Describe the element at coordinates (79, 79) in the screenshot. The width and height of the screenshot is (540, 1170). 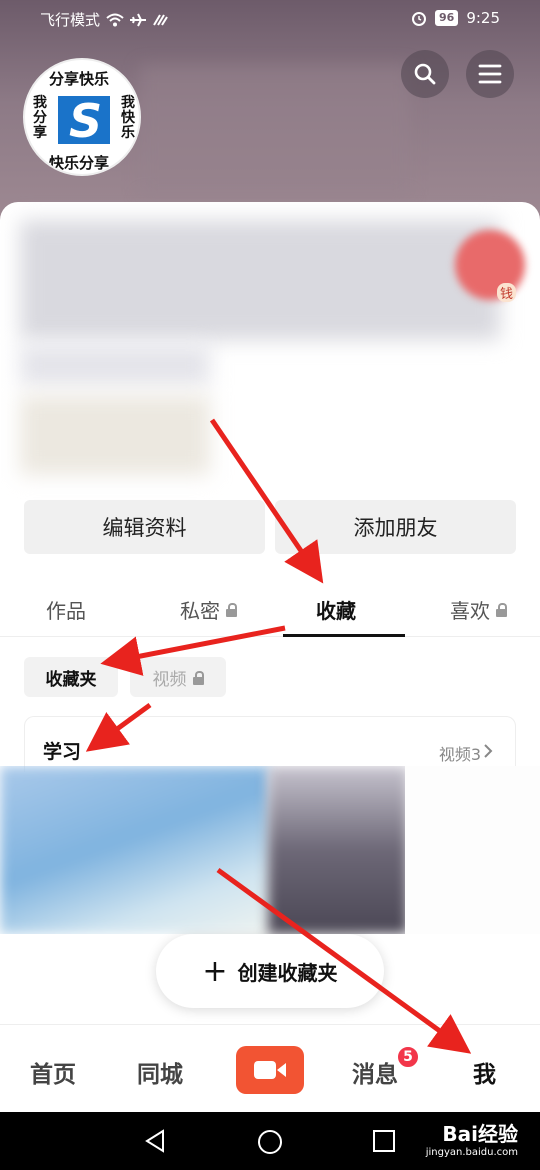
I see `avatar-text-top: 分享快乐` at that location.